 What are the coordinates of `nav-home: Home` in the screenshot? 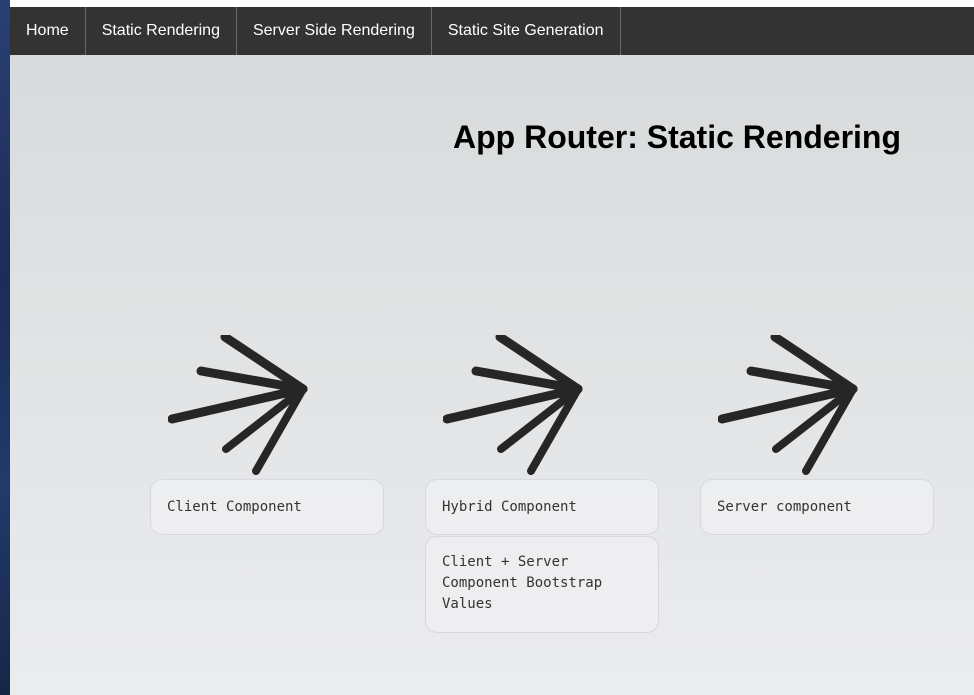 It's located at (48, 31).